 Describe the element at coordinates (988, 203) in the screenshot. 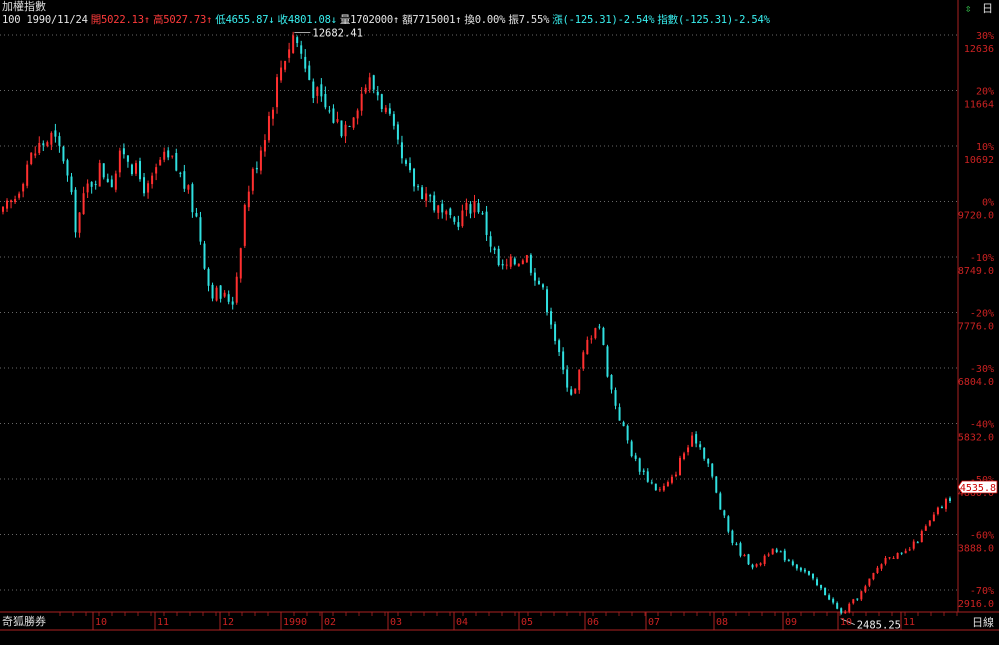

I see `y-pct-label: 0%` at that location.